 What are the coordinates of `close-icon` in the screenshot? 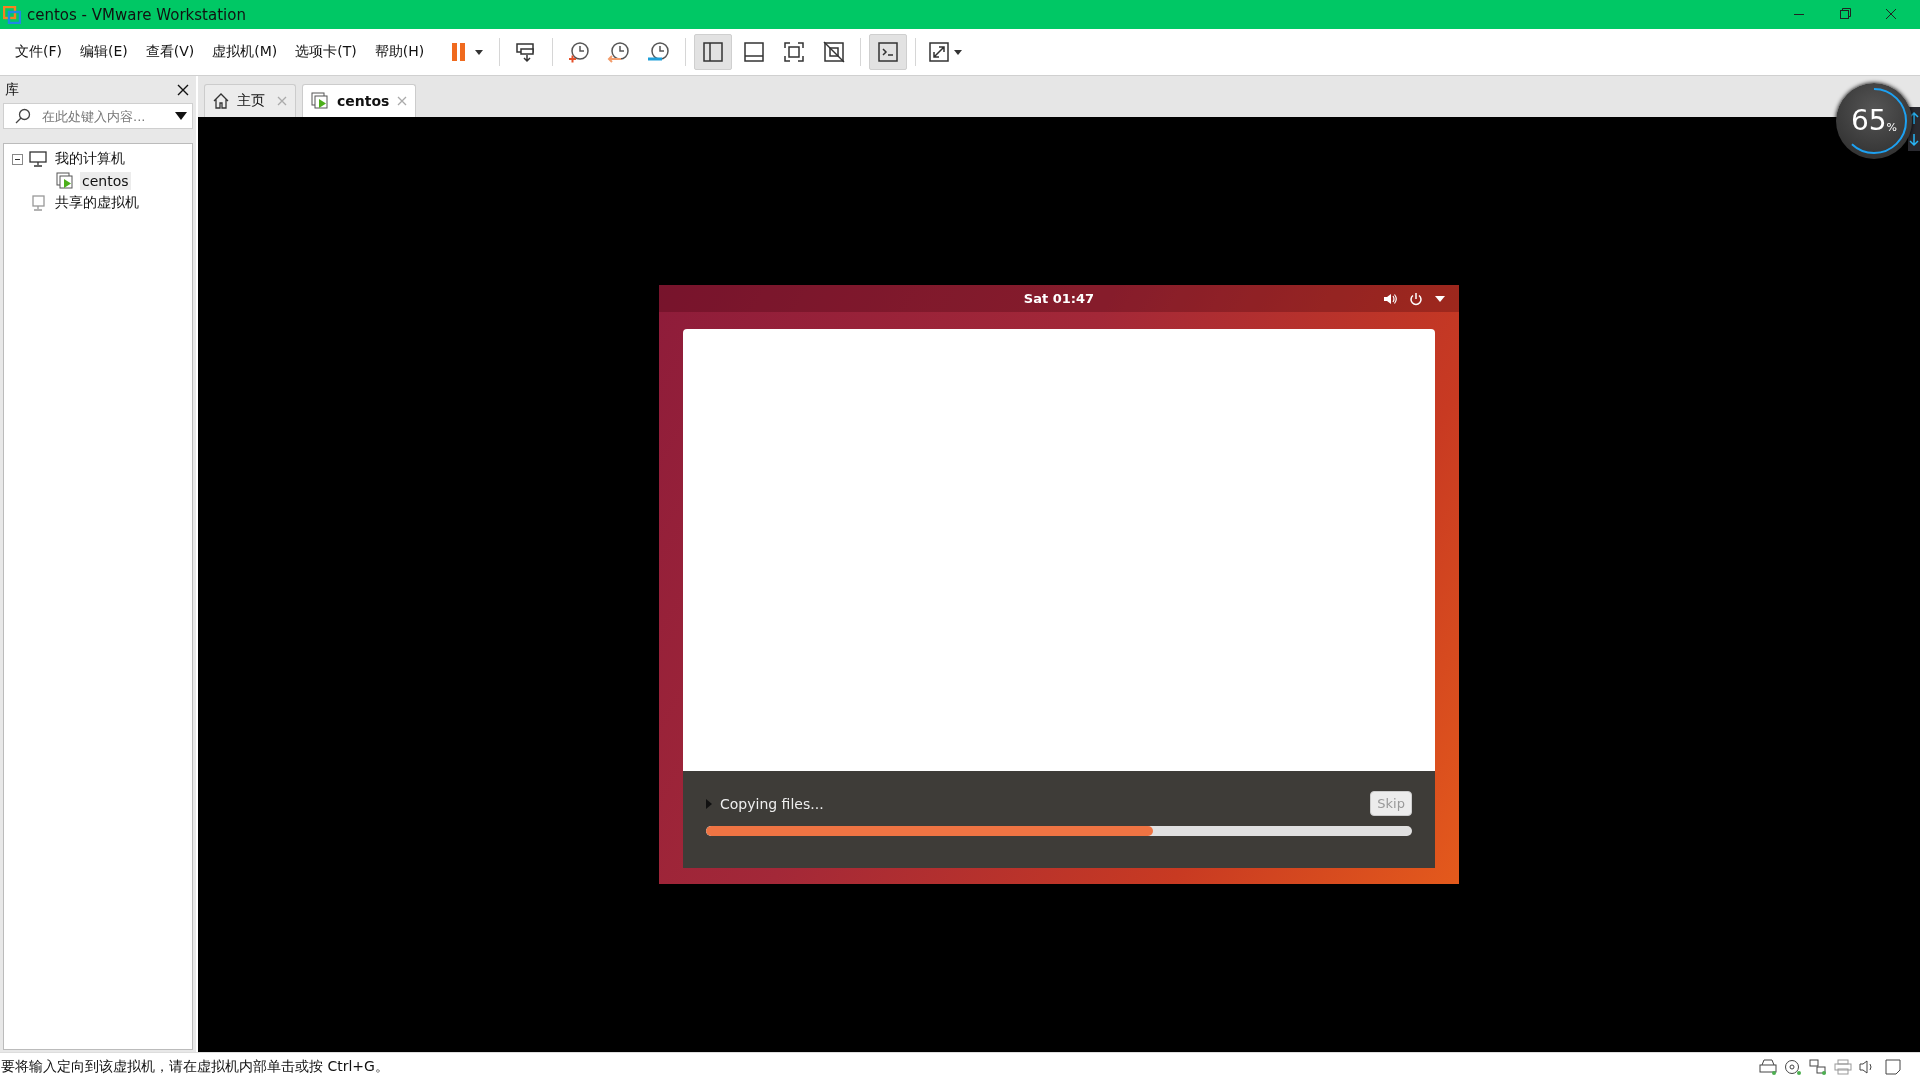 It's located at (183, 89).